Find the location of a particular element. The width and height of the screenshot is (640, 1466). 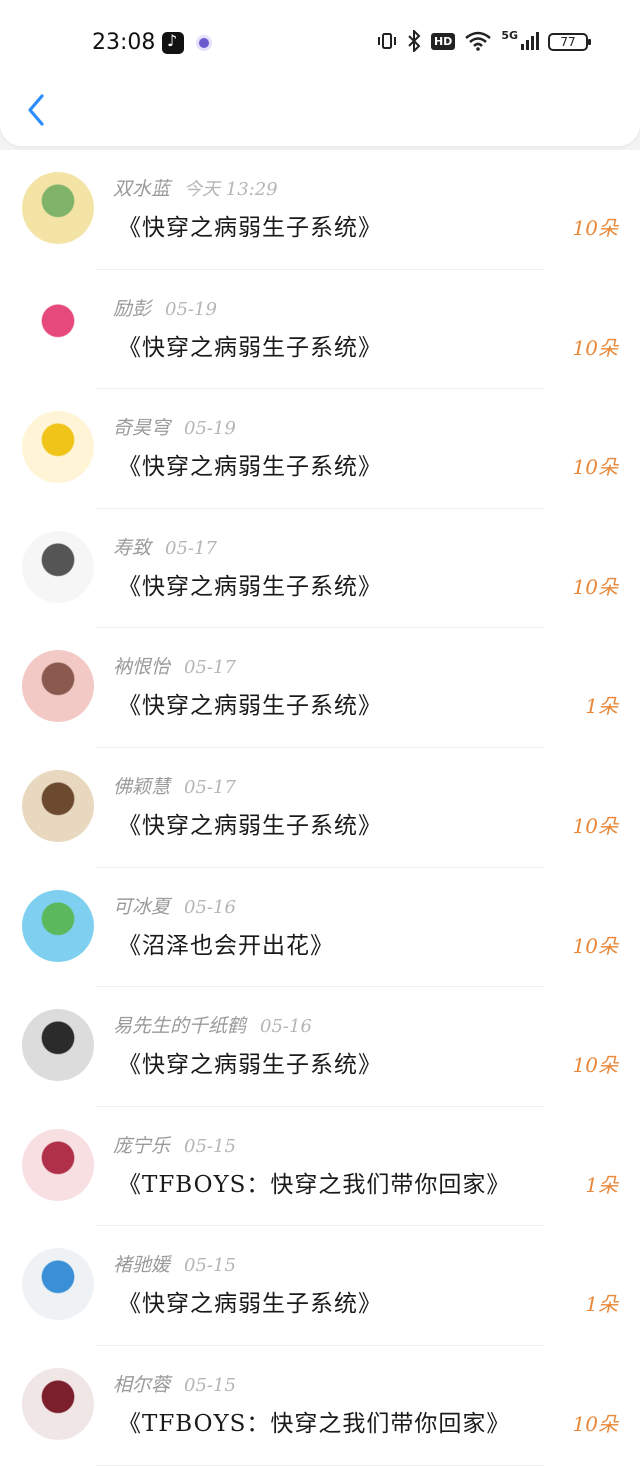

chevron-left-icon is located at coordinates (36, 110).